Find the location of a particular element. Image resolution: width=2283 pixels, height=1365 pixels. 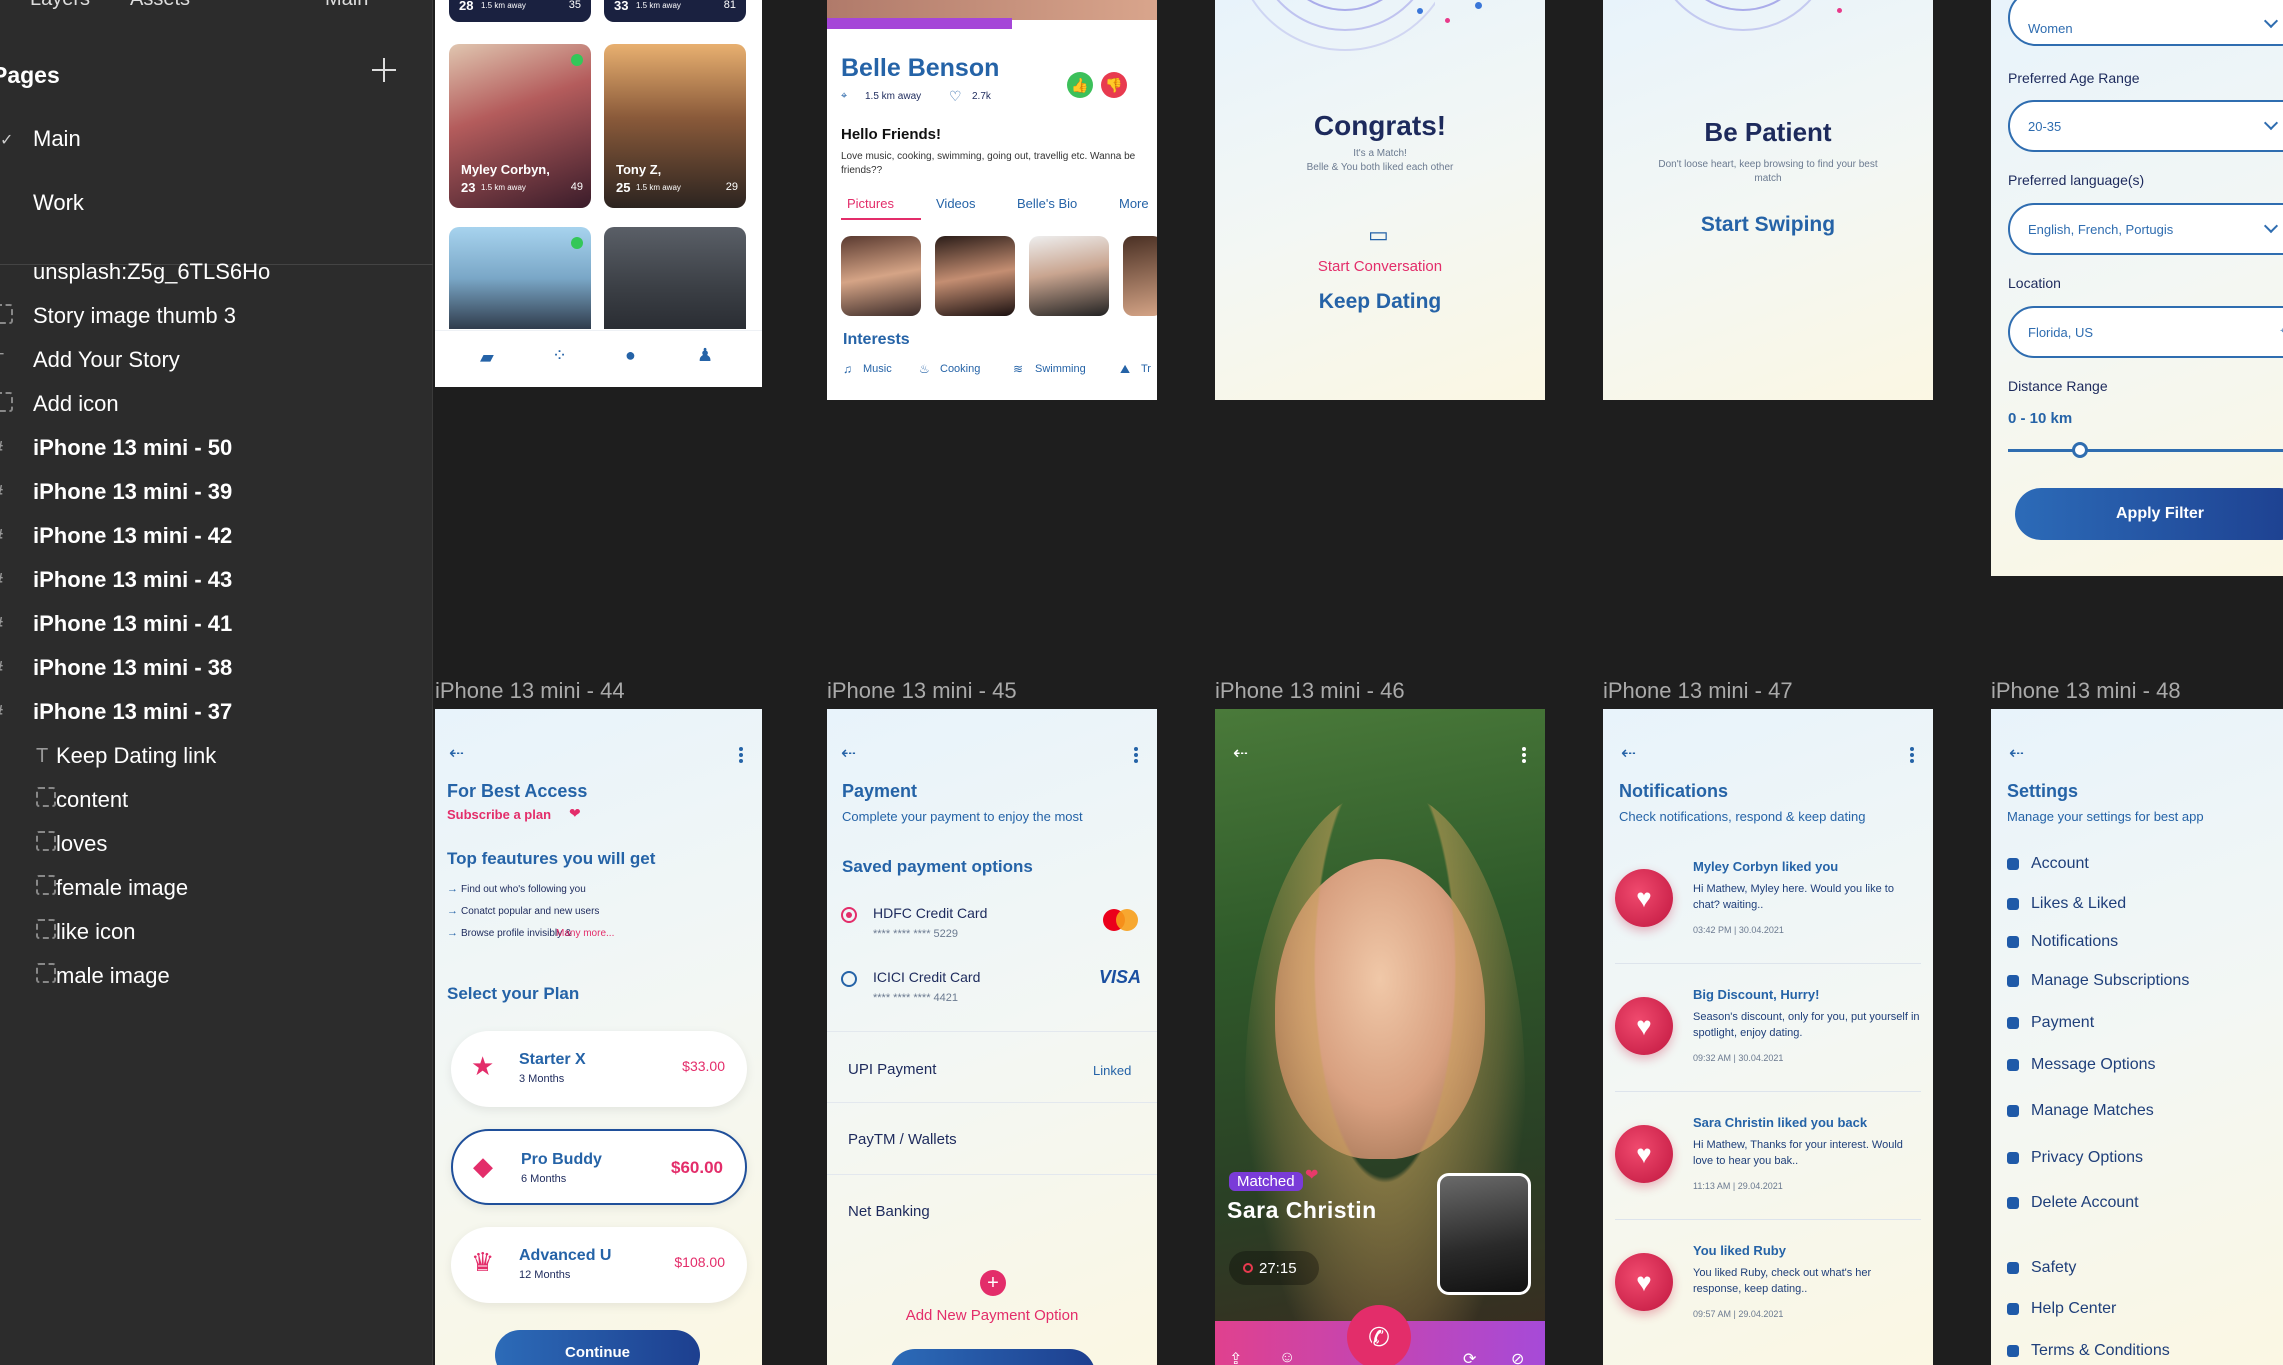

chevron-down-icon: ✓ is located at coordinates (6, 140).